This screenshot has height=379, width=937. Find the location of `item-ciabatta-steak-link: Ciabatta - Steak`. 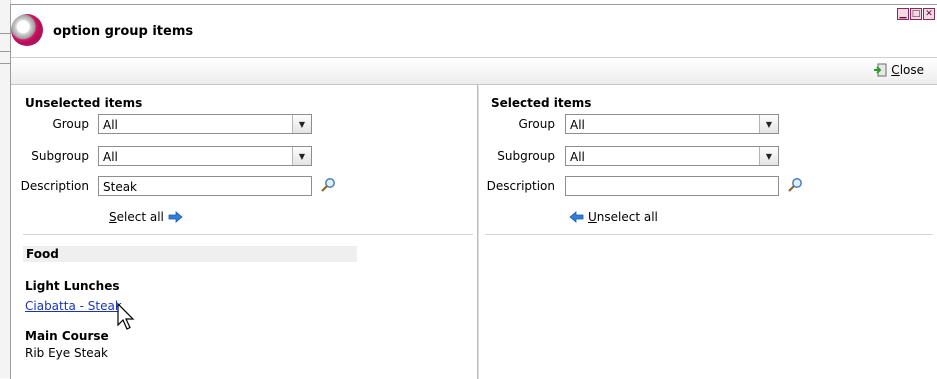

item-ciabatta-steak-link: Ciabatta - Steak is located at coordinates (73, 306).